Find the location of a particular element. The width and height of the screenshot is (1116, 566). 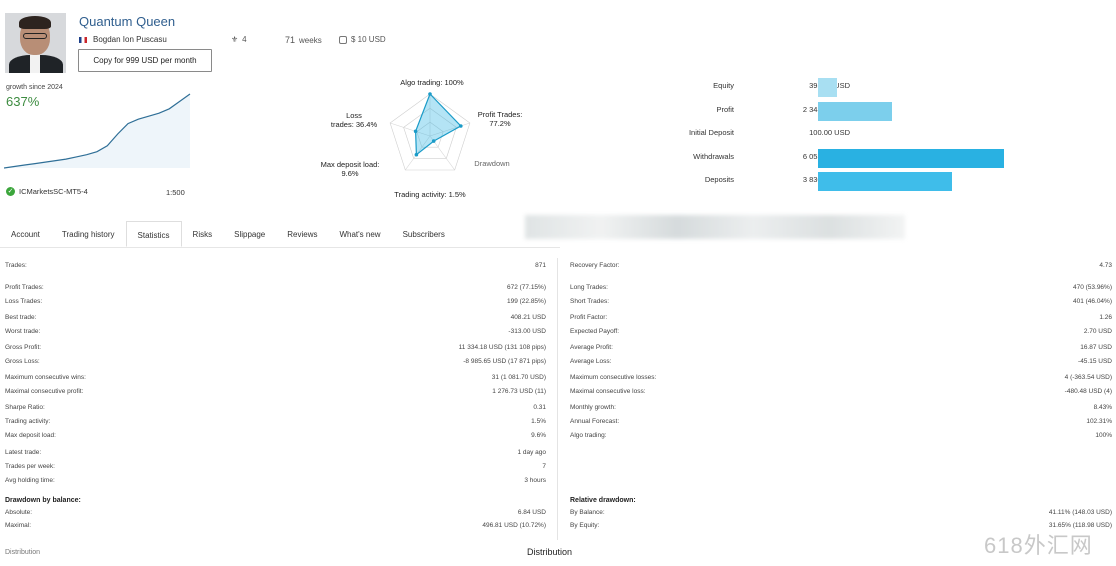

tab-statistics: Statistics is located at coordinates (153, 234).